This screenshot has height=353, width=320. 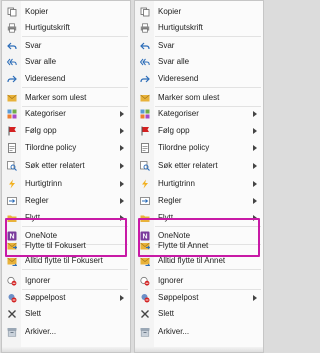 What do you see at coordinates (166, 313) in the screenshot?
I see `menu-item-label: Slett` at bounding box center [166, 313].